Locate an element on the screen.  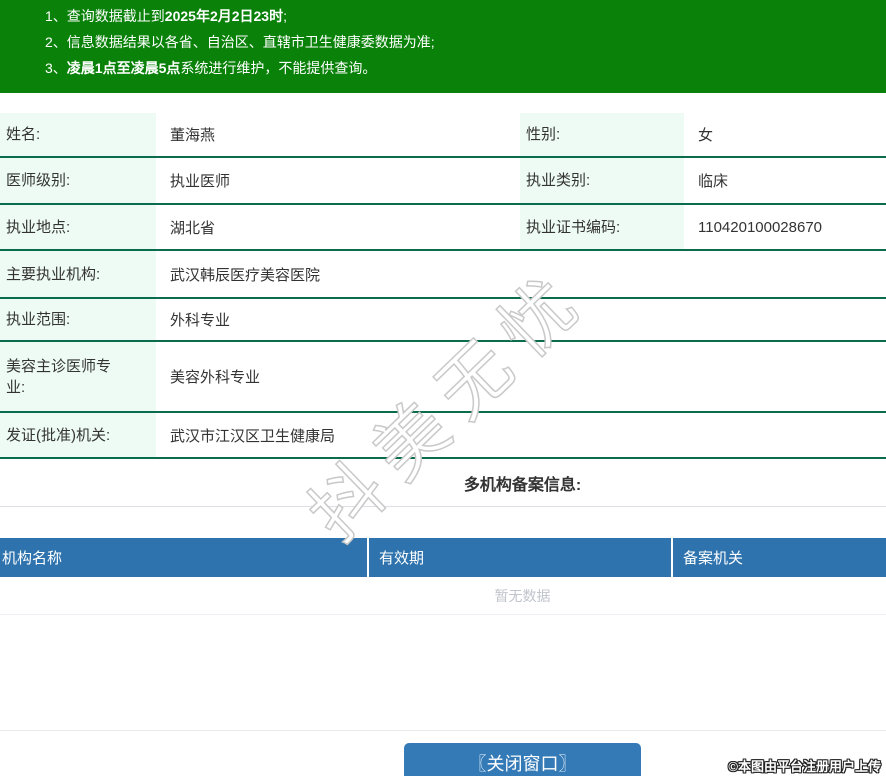
info-row-cosmetic-specialty: 美容主诊医师专业: 美容外科专业 is located at coordinates (443, 377).